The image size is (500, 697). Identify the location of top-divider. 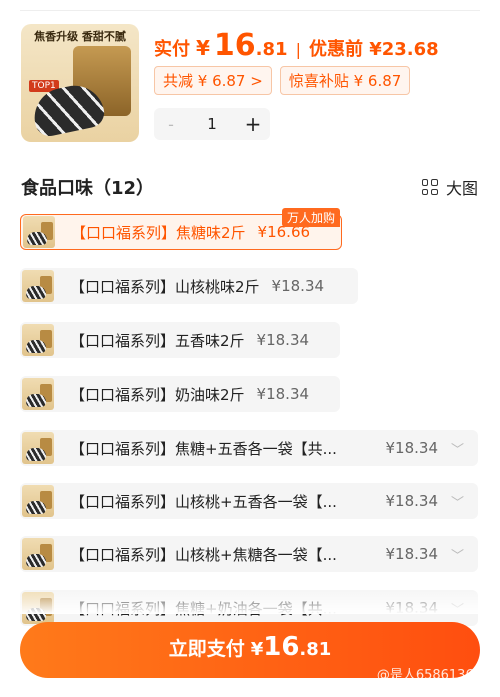
(250, 10).